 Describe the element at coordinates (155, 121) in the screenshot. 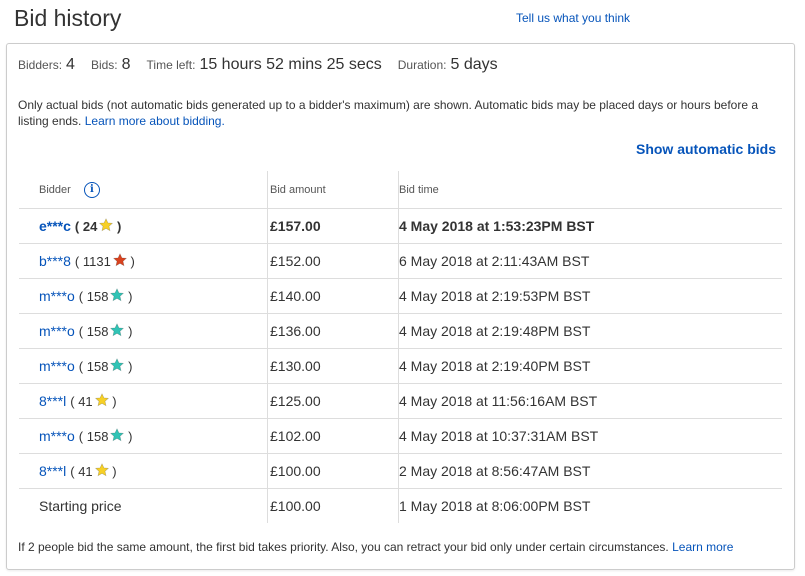

I see `learn-more-bidding-link: Learn more about bidding.` at that location.